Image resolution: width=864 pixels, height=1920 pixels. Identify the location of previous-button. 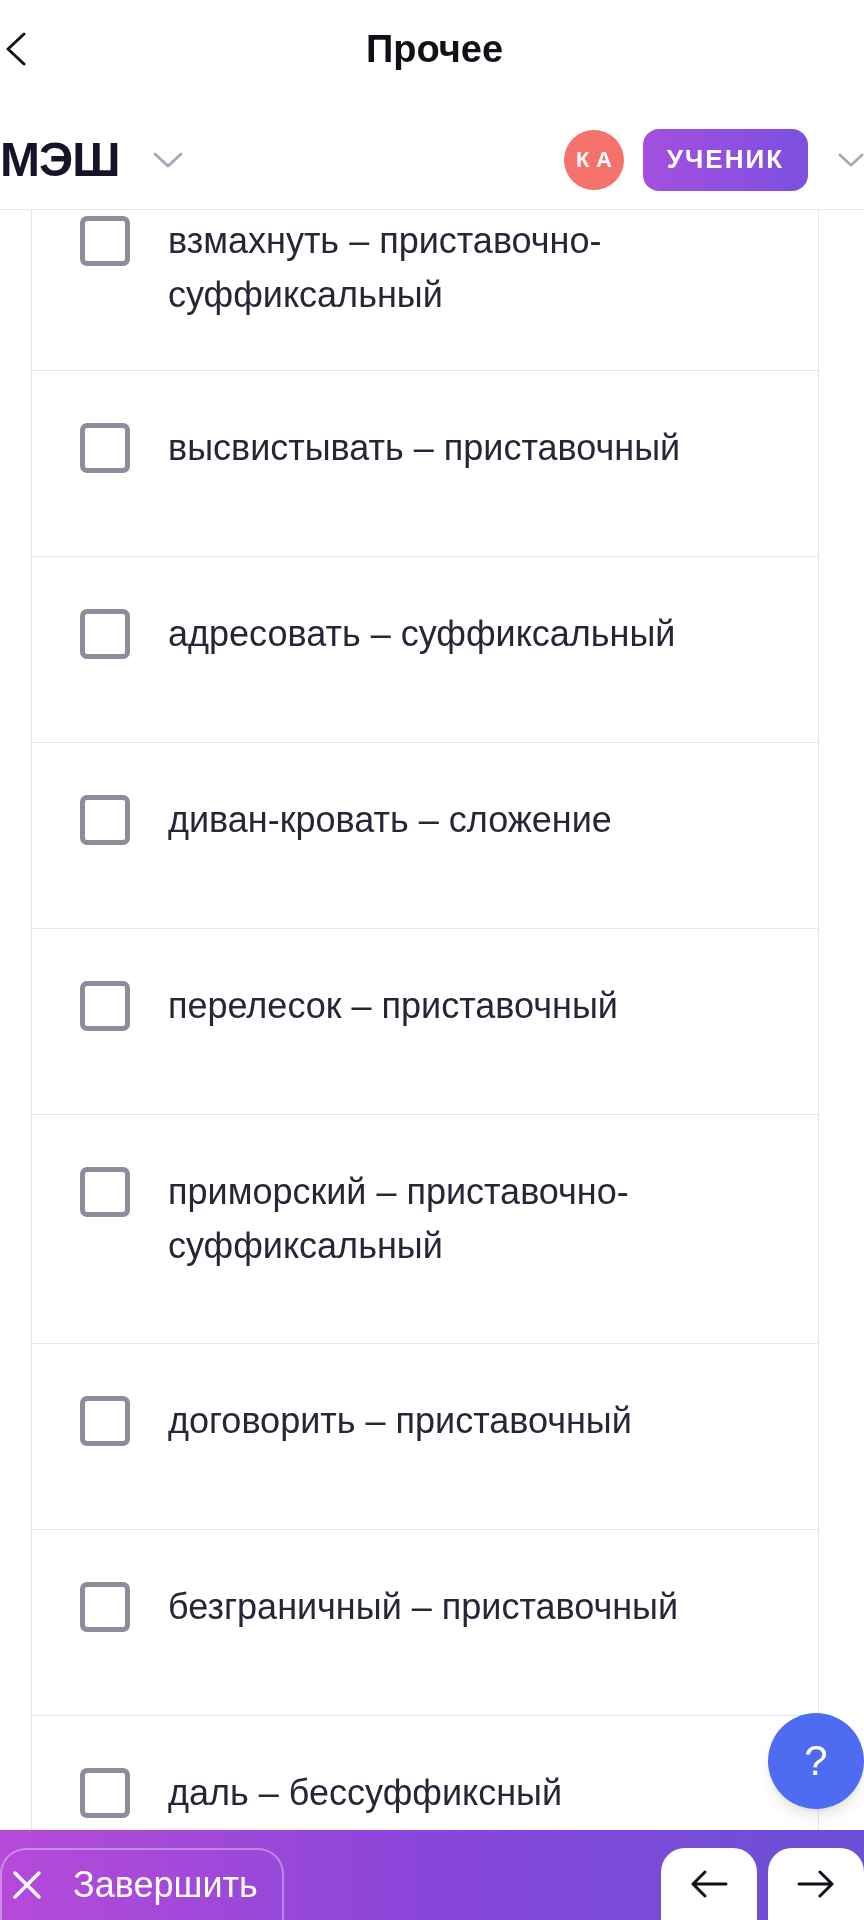
(709, 1884).